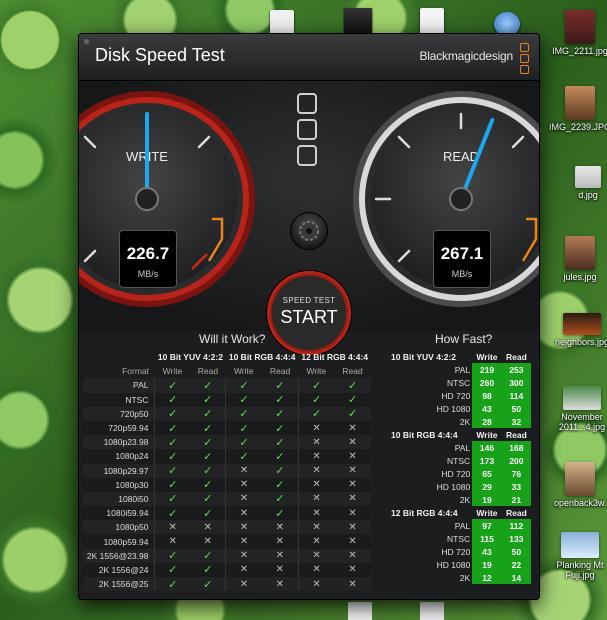 Image resolution: width=607 pixels, height=620 pixels. Describe the element at coordinates (460, 382) in the screenshot. I see `table-row: NTSC 260 300` at that location.